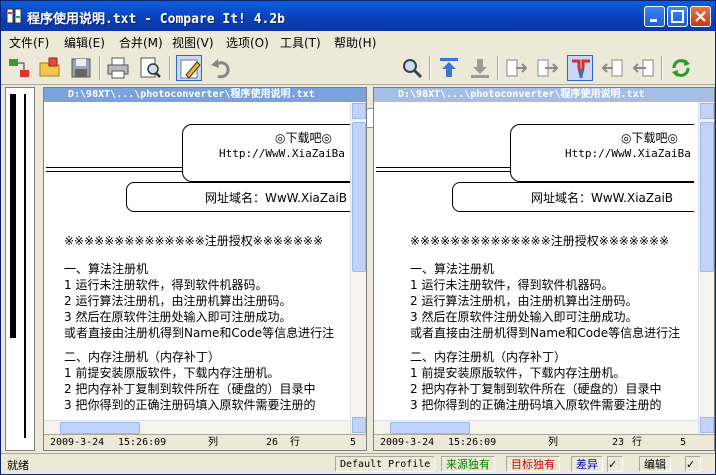 The width and height of the screenshot is (716, 475). I want to click on left-col-label: 列, so click(213, 442).